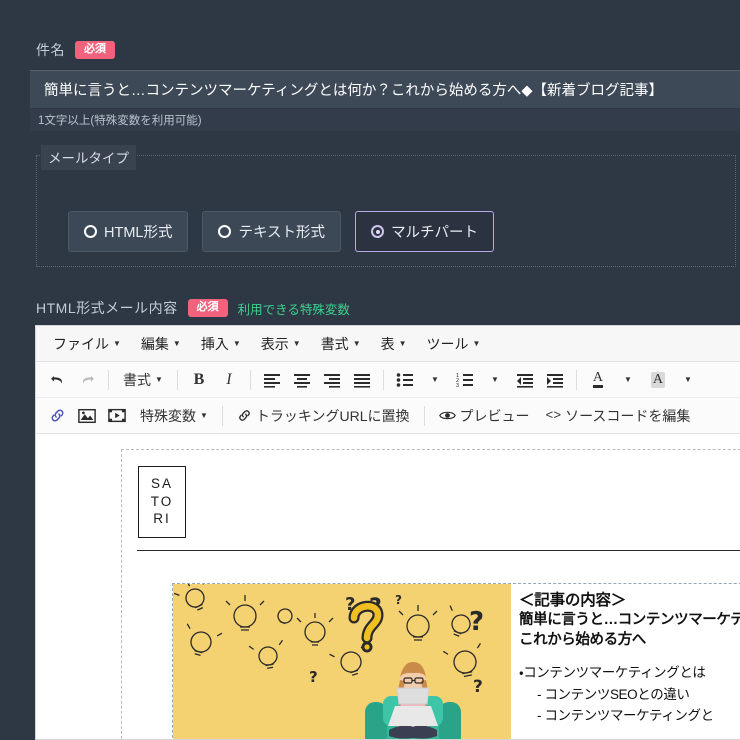 The width and height of the screenshot is (740, 740). Describe the element at coordinates (199, 380) in the screenshot. I see `bold-button: B` at that location.